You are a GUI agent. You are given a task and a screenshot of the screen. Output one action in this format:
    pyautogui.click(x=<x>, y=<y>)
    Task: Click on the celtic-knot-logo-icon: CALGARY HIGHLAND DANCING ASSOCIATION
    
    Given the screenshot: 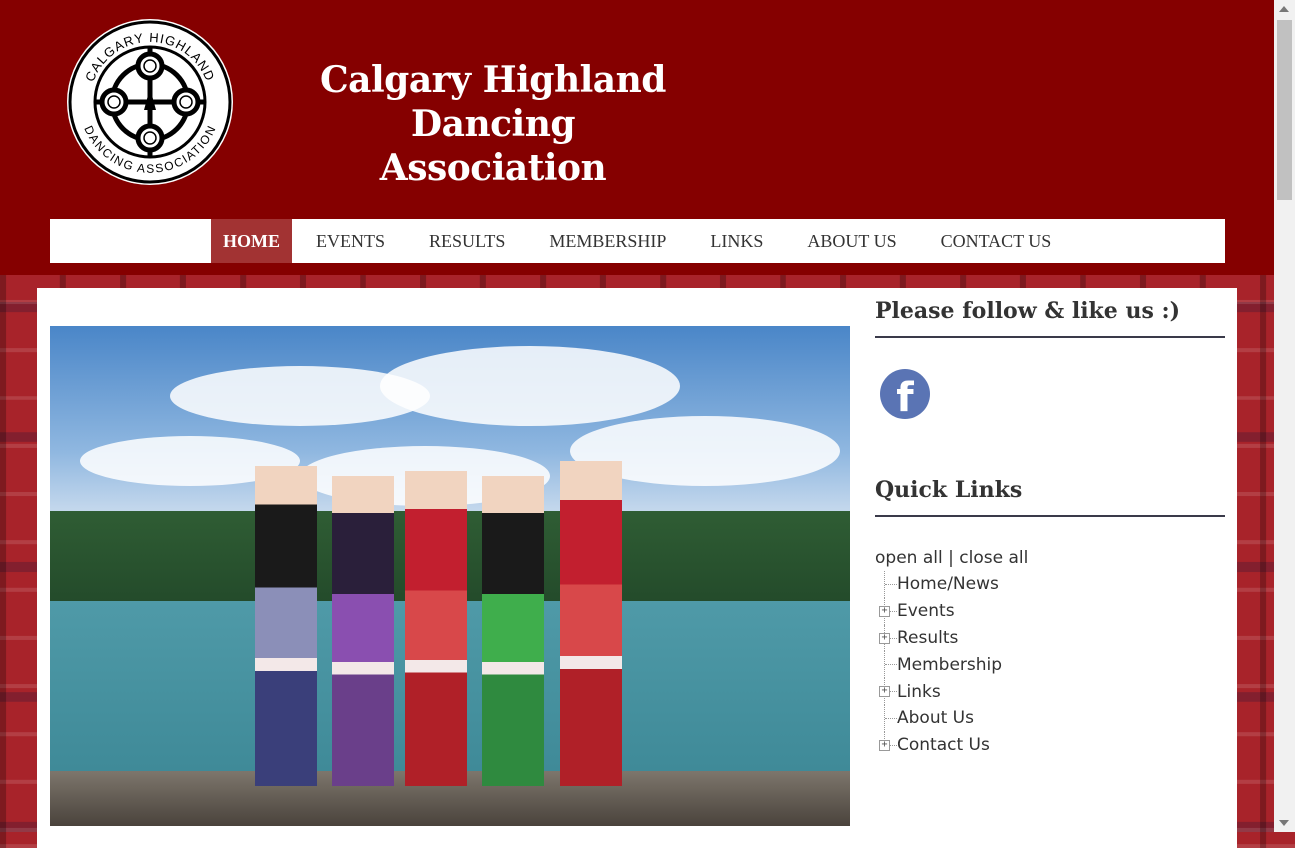 What is the action you would take?
    pyautogui.click(x=150, y=102)
    